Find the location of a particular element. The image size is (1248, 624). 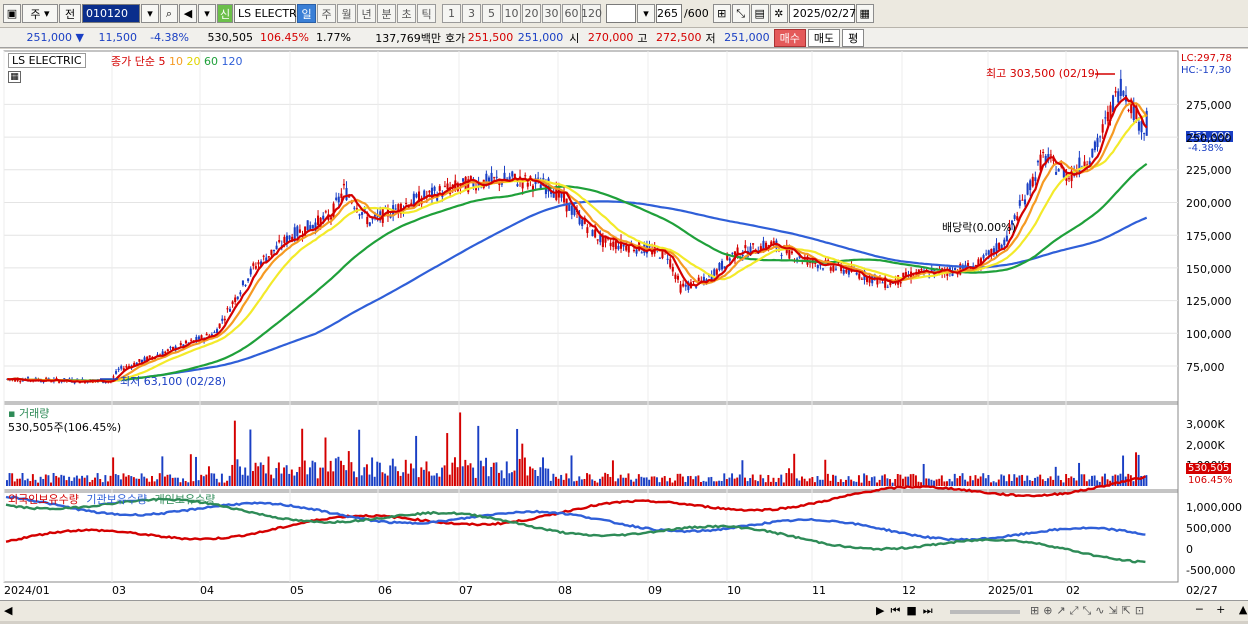

period-tab-1: 주 is located at coordinates (326, 13).